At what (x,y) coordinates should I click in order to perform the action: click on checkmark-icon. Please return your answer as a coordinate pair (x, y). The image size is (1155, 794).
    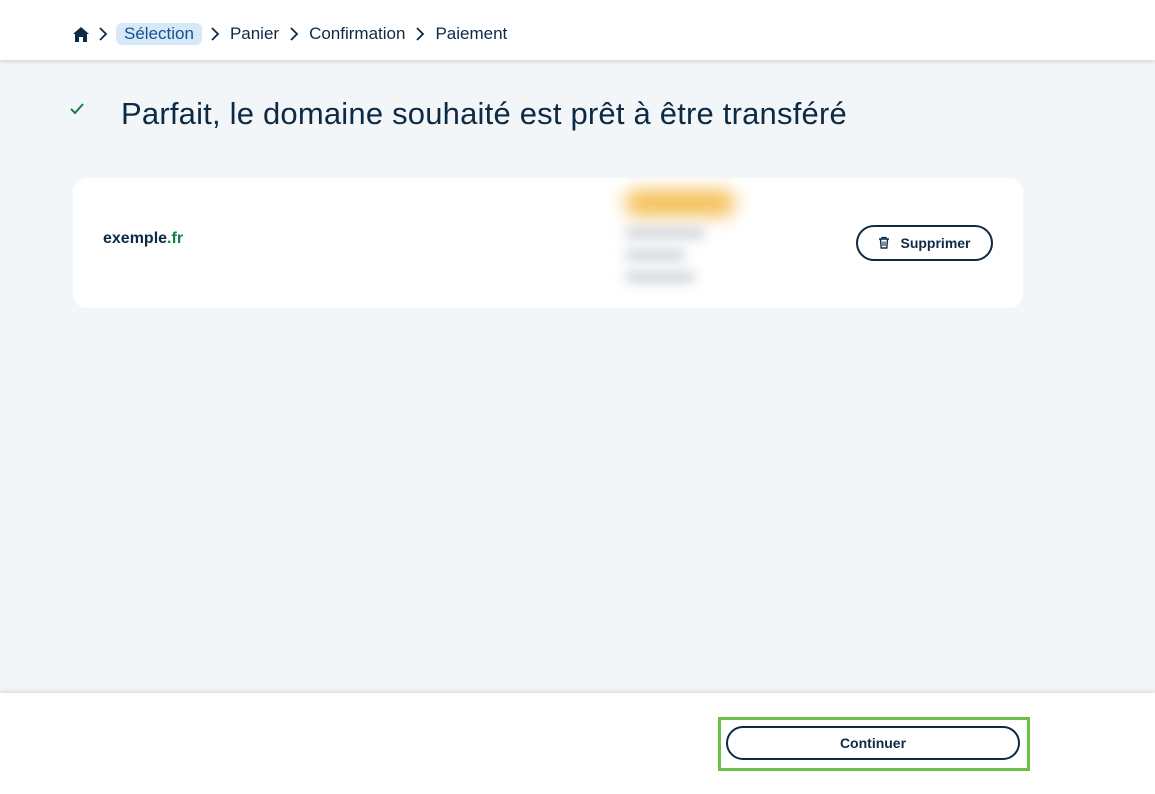
    Looking at the image, I should click on (78, 110).